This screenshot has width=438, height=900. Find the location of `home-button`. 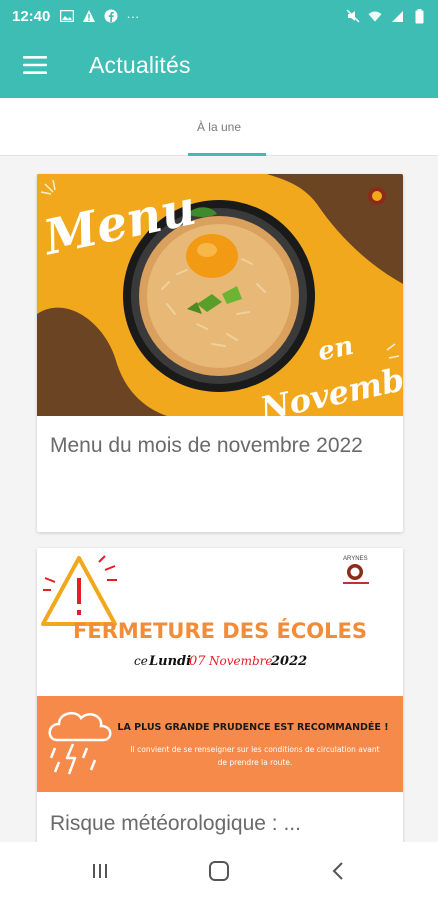

home-button is located at coordinates (219, 871).